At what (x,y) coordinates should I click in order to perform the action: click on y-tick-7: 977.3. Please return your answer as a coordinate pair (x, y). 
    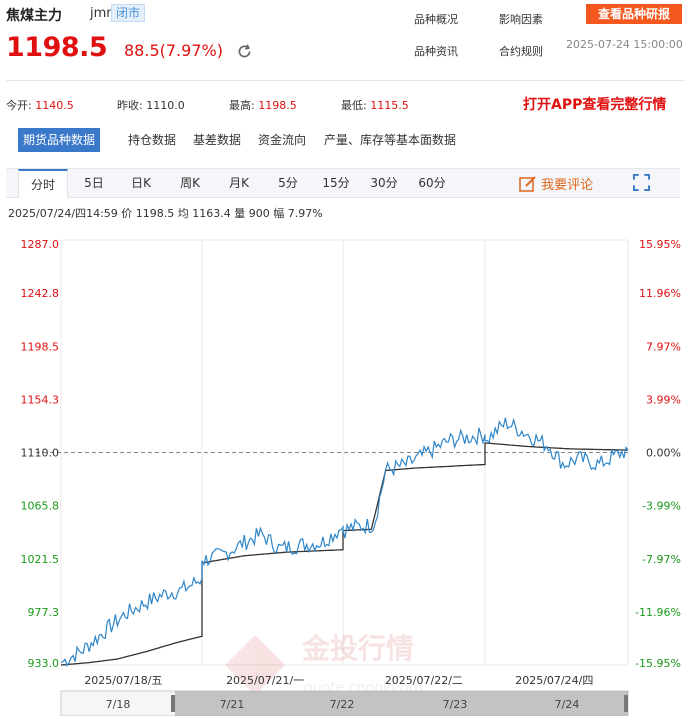
    Looking at the image, I should click on (44, 612).